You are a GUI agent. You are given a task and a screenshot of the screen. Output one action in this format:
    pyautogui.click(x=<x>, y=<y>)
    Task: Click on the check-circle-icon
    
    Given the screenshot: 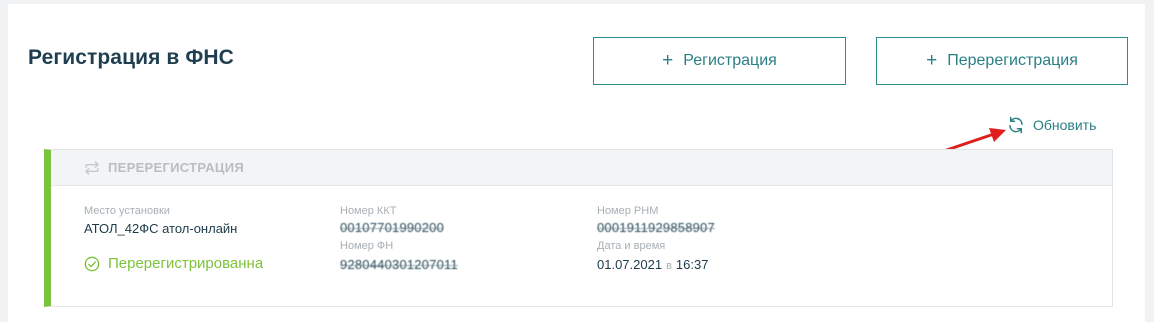 What is the action you would take?
    pyautogui.click(x=92, y=263)
    